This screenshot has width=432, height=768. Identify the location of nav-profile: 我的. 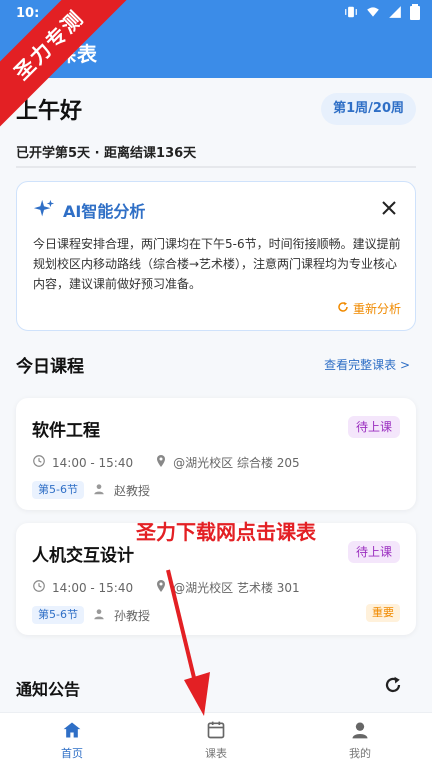
(360, 740).